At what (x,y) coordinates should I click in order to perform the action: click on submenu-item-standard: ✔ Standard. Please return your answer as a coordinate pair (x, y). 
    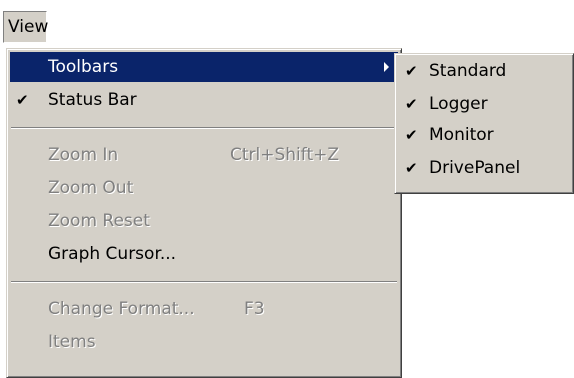
    Looking at the image, I should click on (484, 71).